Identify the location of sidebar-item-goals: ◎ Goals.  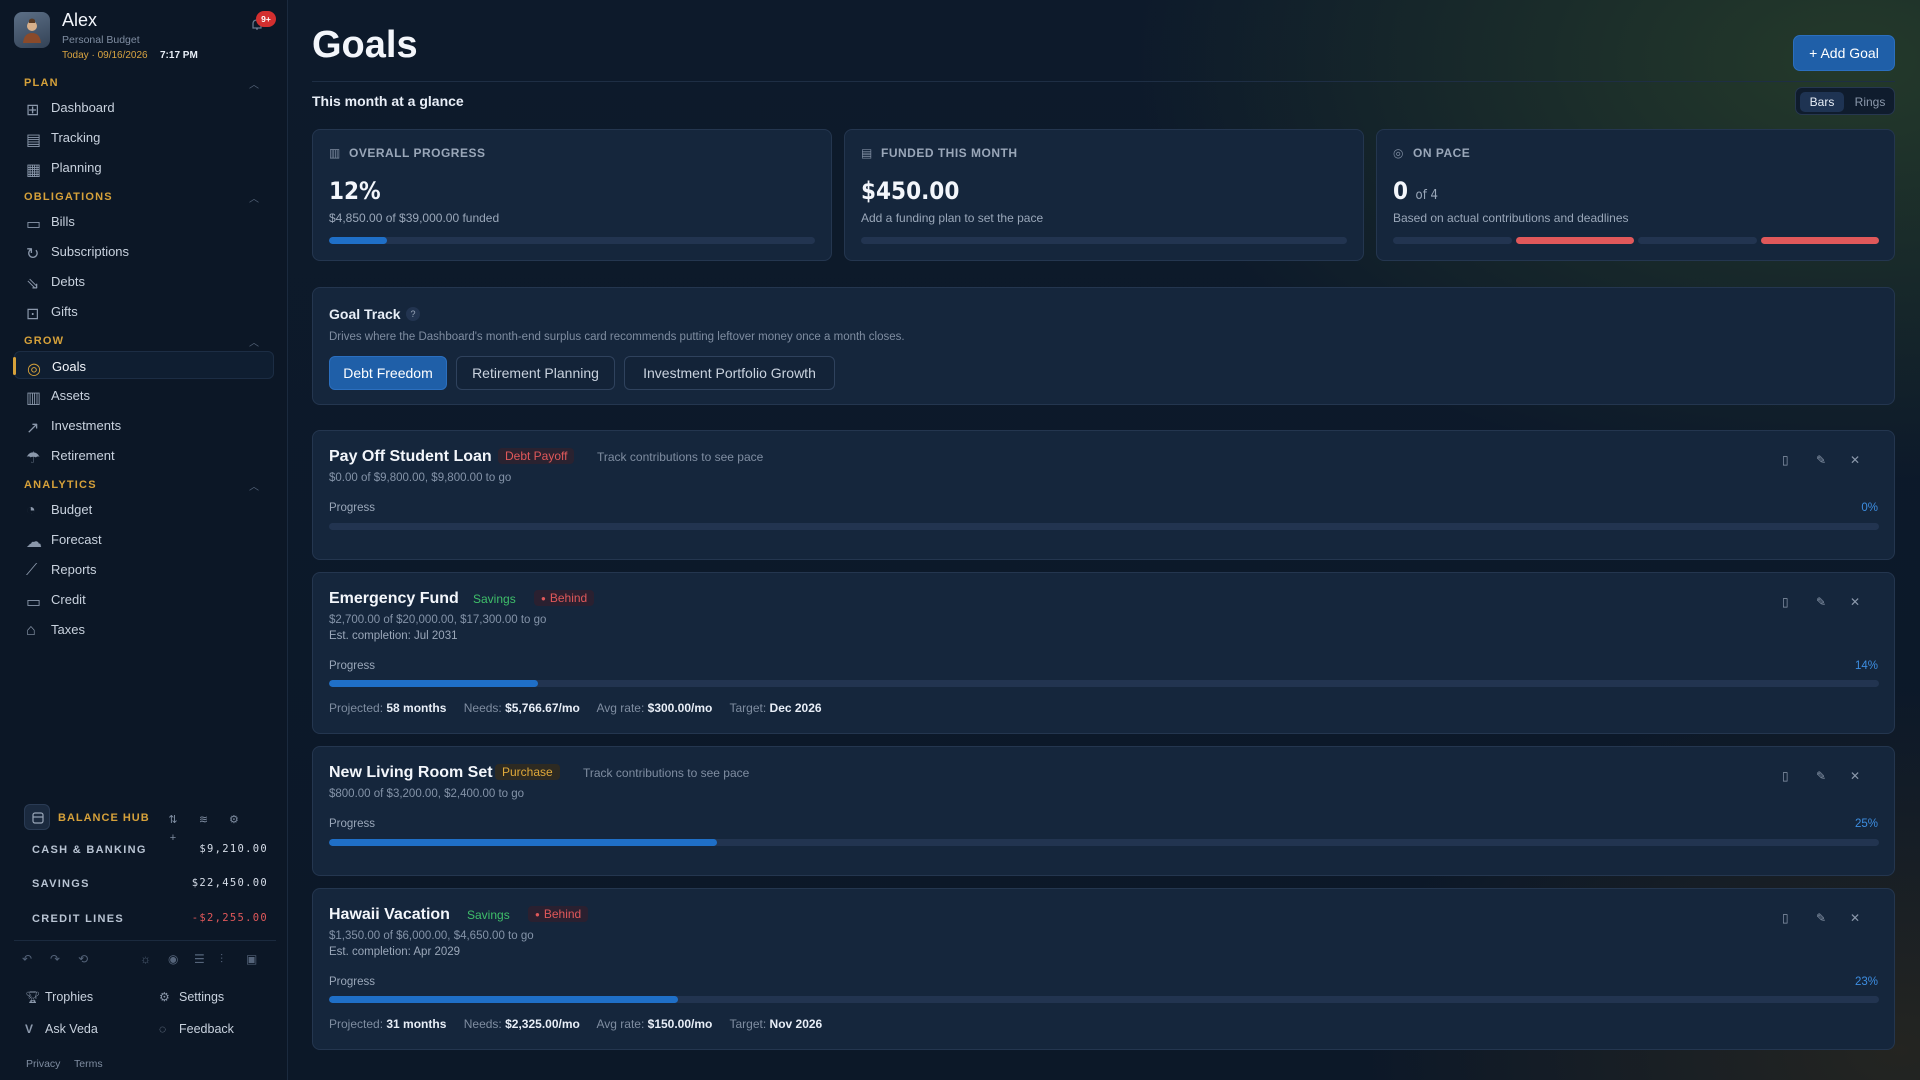
(143, 365).